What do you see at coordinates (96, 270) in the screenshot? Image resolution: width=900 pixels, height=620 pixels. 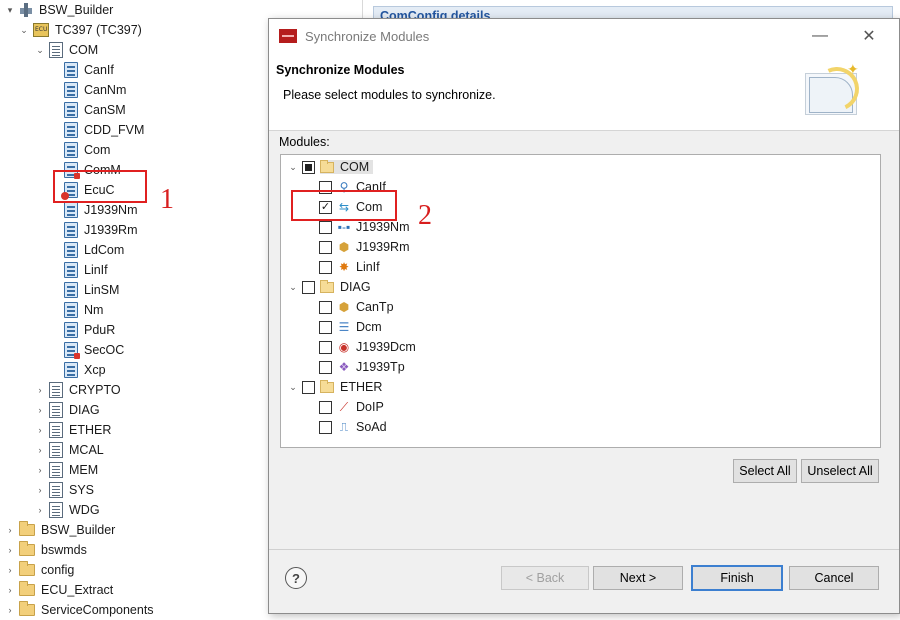 I see `tree-item-label: LinIf` at bounding box center [96, 270].